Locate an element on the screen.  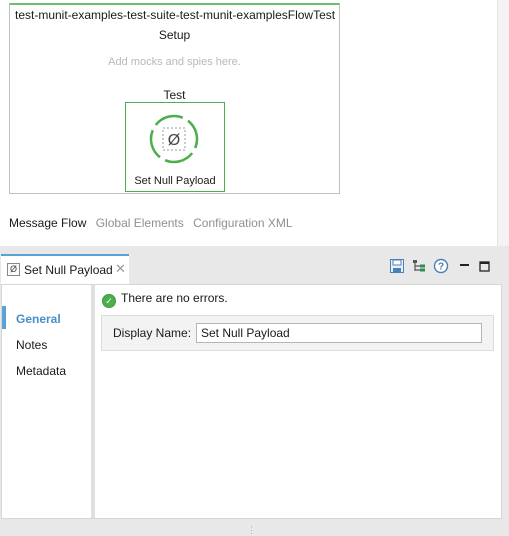
status-text: There are no errors. is located at coordinates (174, 298).